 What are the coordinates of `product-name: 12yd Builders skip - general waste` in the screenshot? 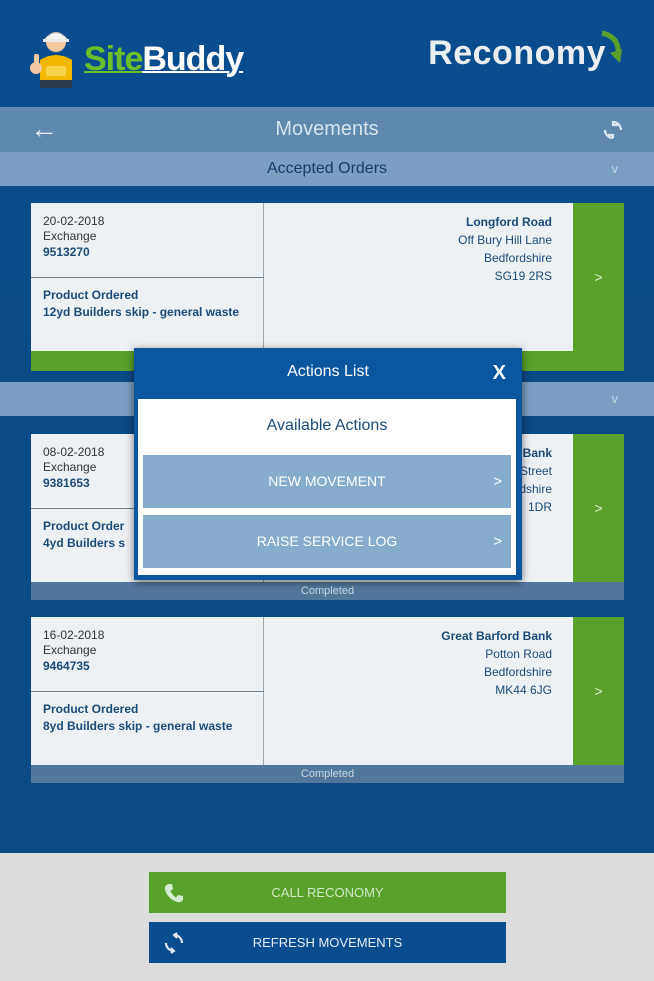 It's located at (141, 312).